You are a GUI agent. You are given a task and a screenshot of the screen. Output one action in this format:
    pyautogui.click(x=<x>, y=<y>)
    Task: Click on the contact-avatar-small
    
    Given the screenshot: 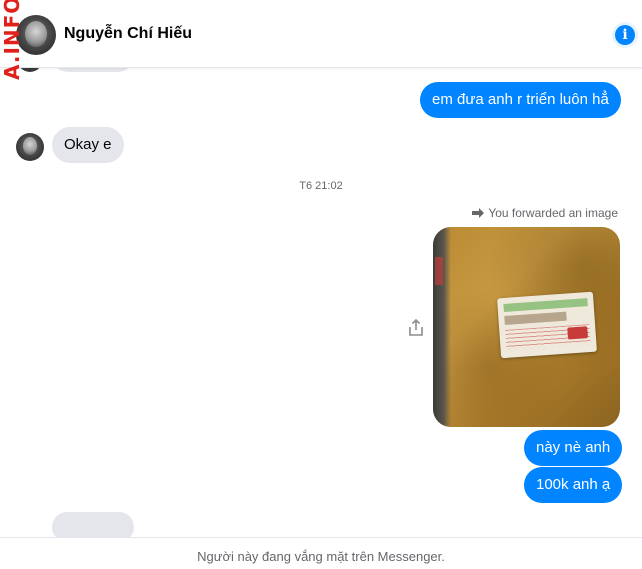 What is the action you would take?
    pyautogui.click(x=30, y=147)
    